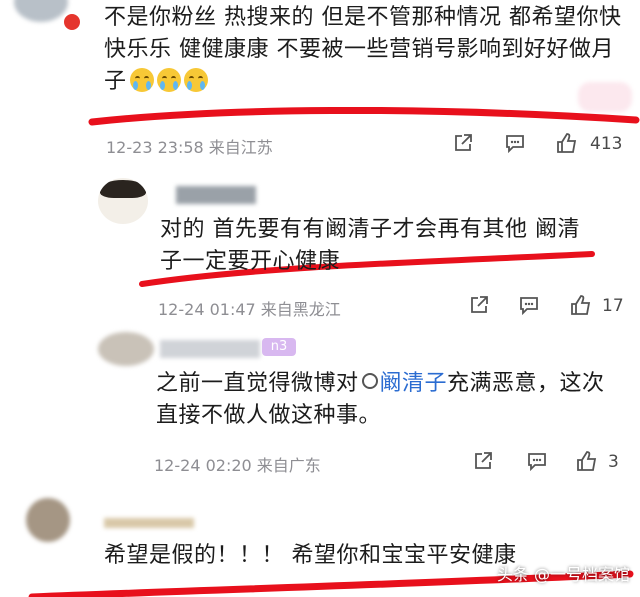 This screenshot has height=597, width=640. What do you see at coordinates (72, 22) in the screenshot?
I see `verified-badge-icon` at bounding box center [72, 22].